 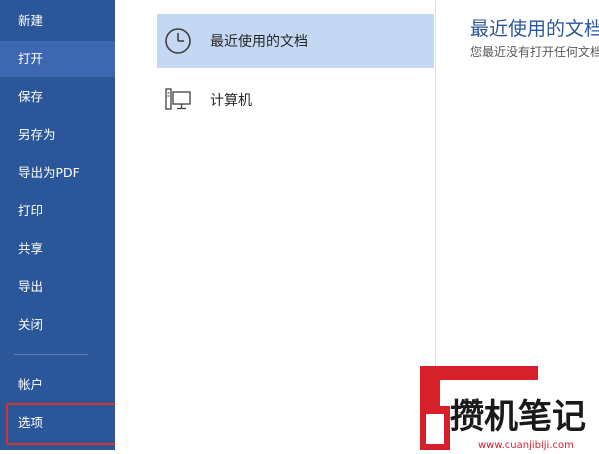 I want to click on location-label: 最近使用的文档, so click(x=259, y=42).